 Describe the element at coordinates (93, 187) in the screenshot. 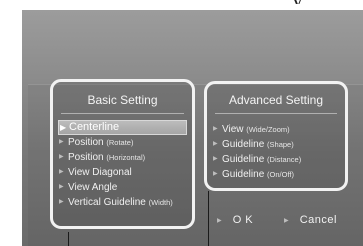

I see `menu-item-label: View Angle` at that location.